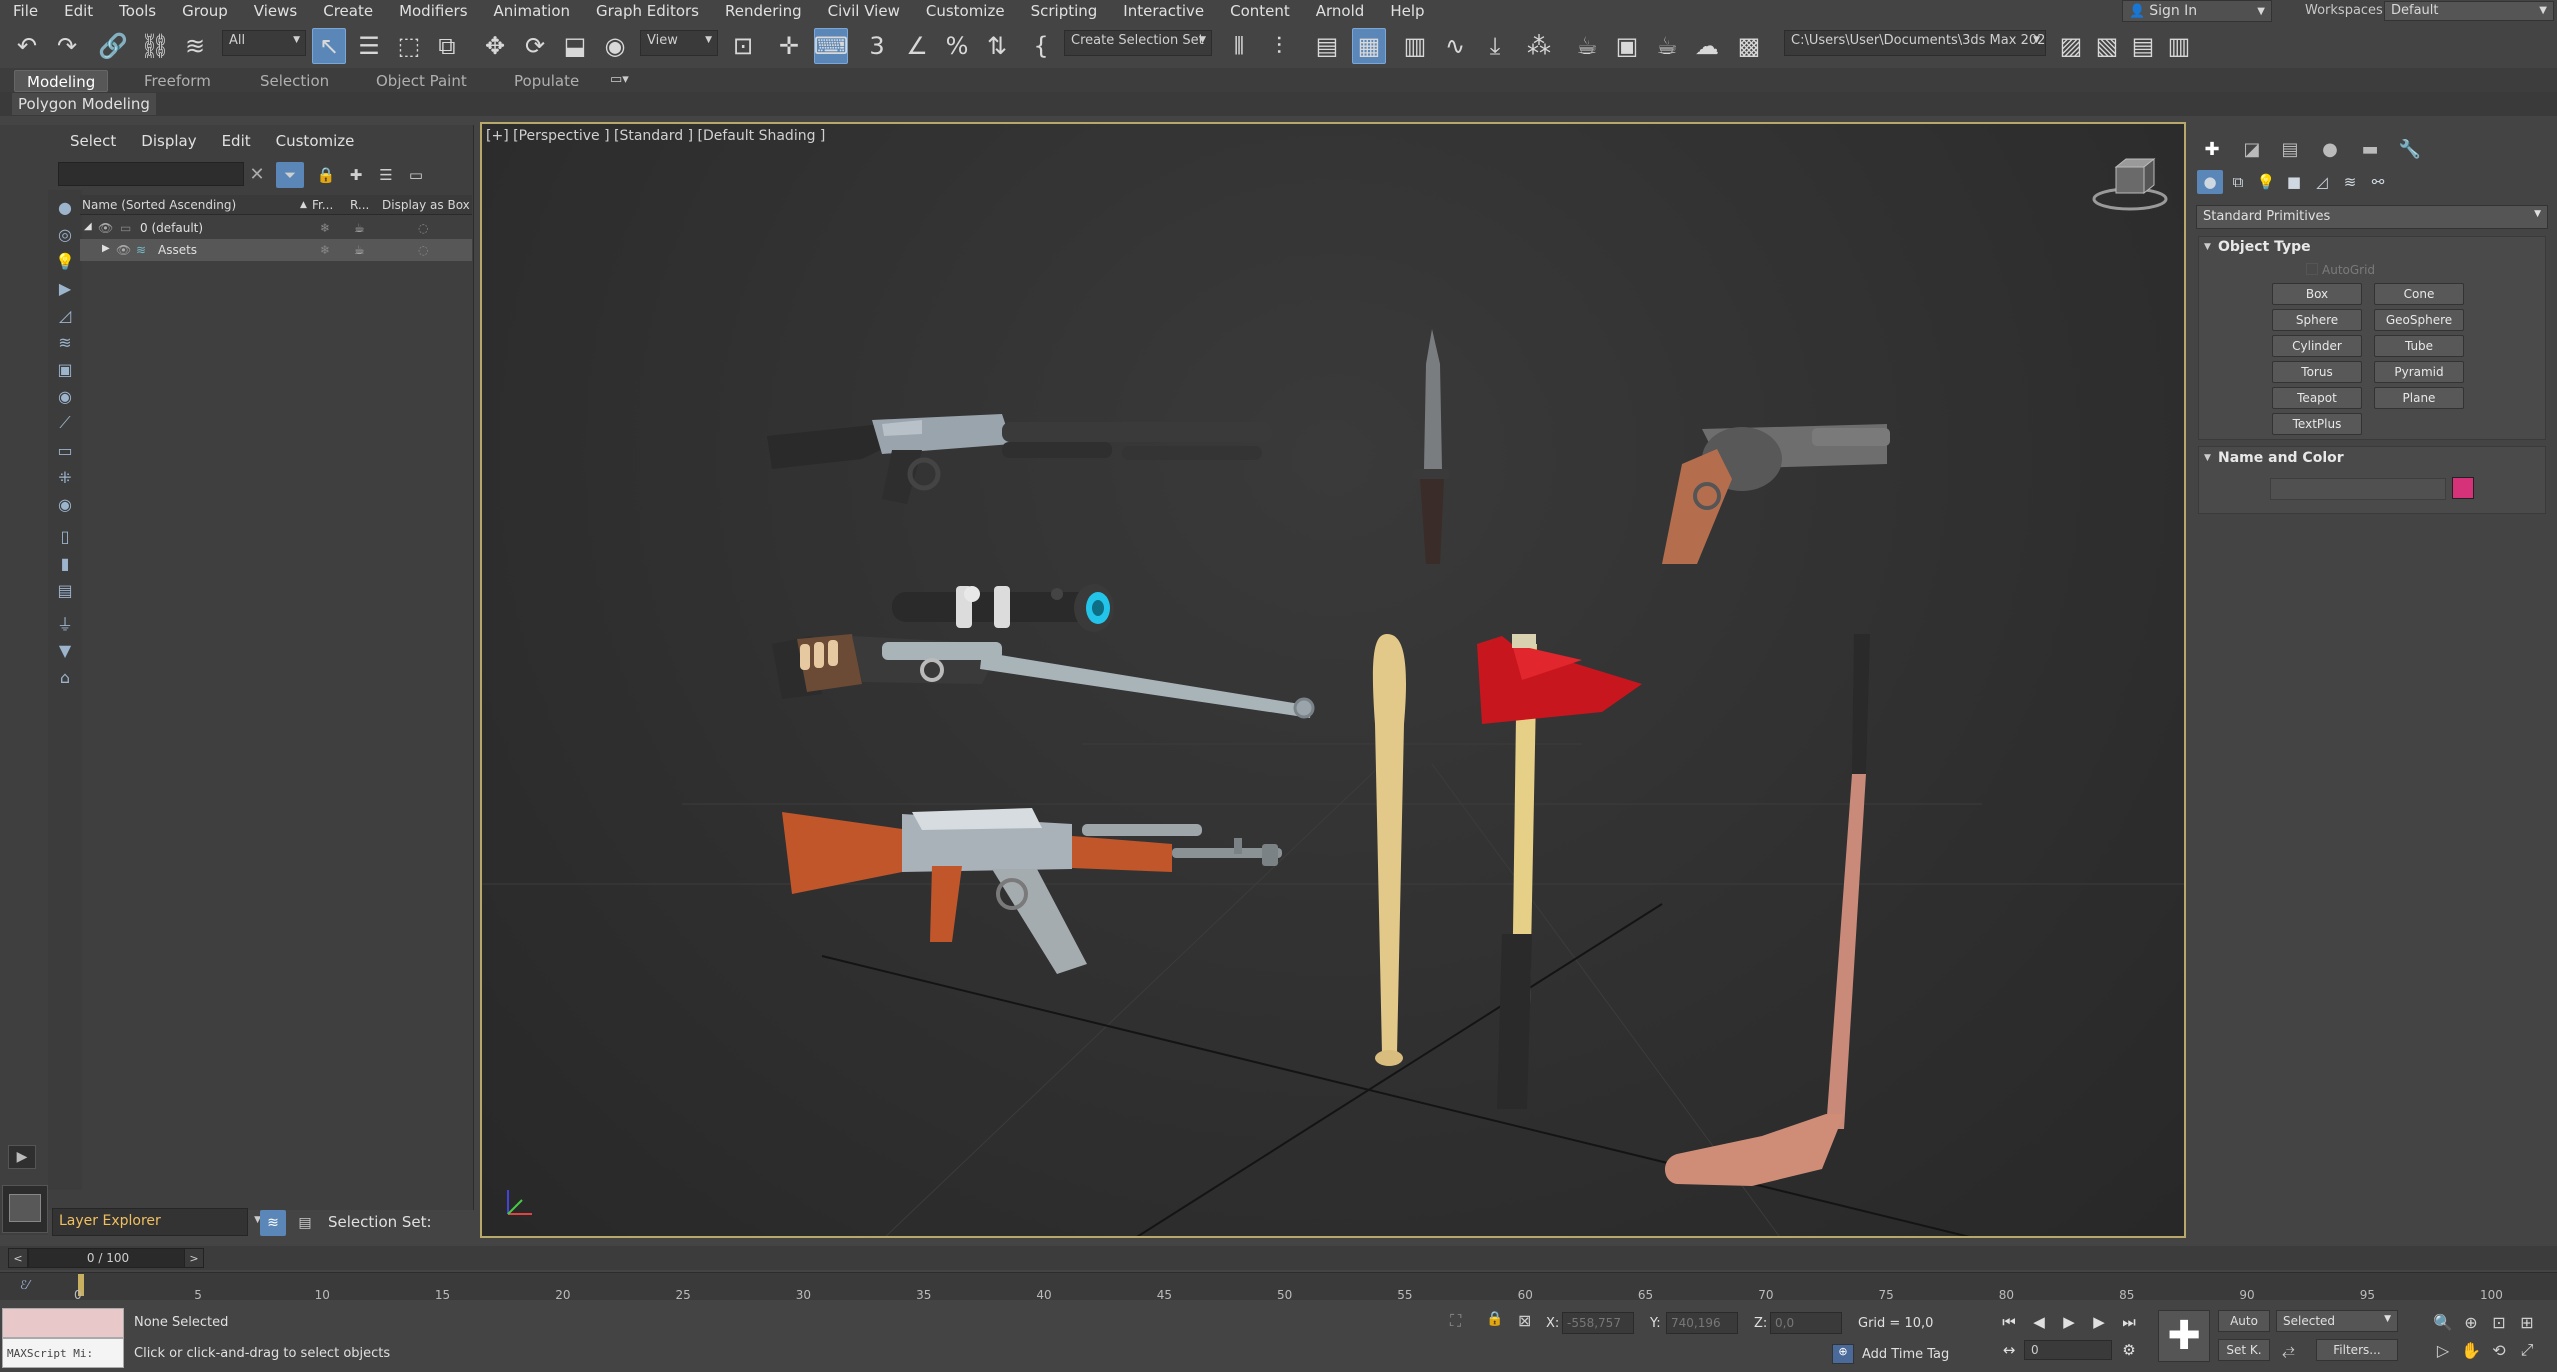 The image size is (2557, 1372). What do you see at coordinates (2527, 1350) in the screenshot?
I see `maximize-viewport-icon: ⤢` at bounding box center [2527, 1350].